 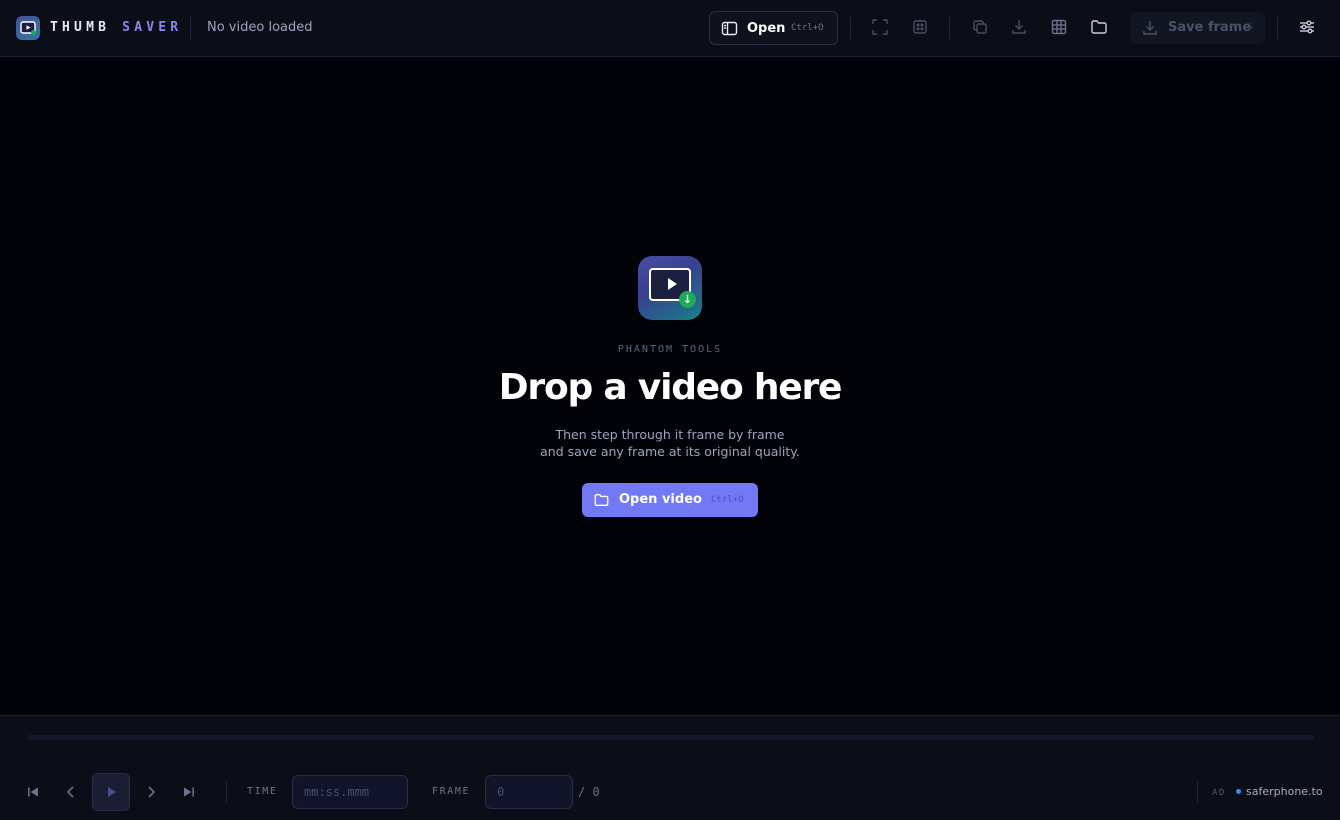 I want to click on skip-to-end-icon, so click(x=189, y=792).